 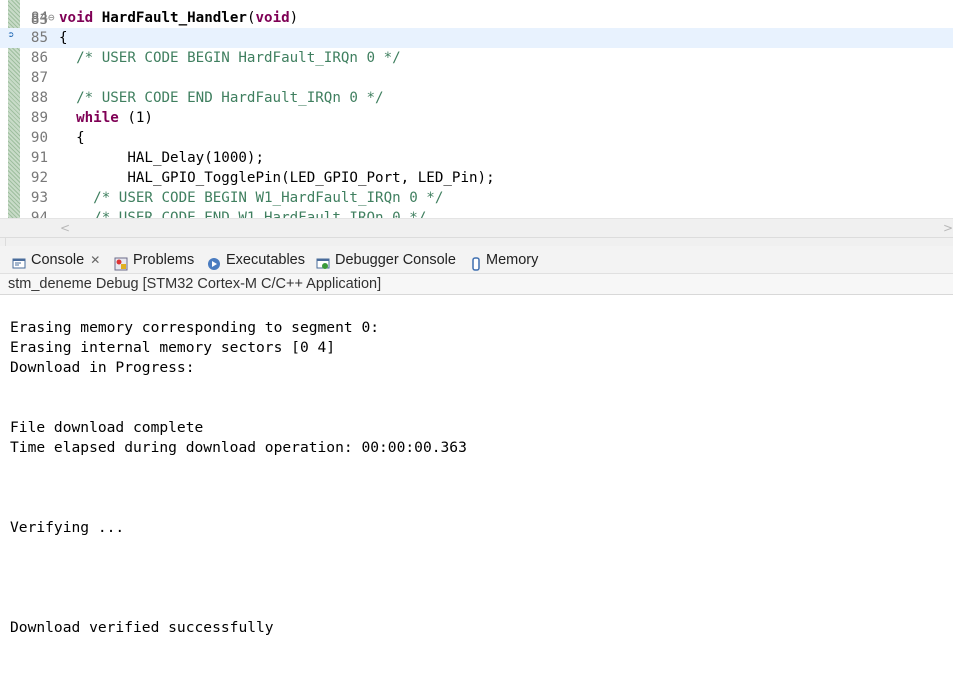 I want to click on code-token: HAL_Delay(1000);, so click(x=161, y=158).